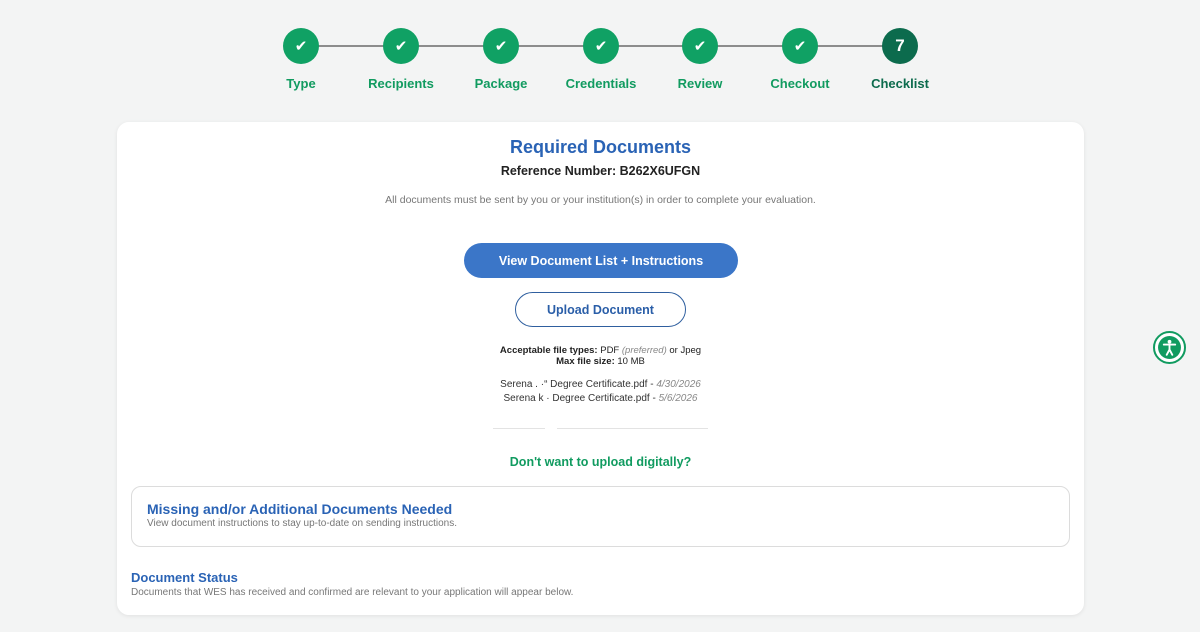  Describe the element at coordinates (644, 350) in the screenshot. I see `file-types-preferred: (preferred)` at that location.